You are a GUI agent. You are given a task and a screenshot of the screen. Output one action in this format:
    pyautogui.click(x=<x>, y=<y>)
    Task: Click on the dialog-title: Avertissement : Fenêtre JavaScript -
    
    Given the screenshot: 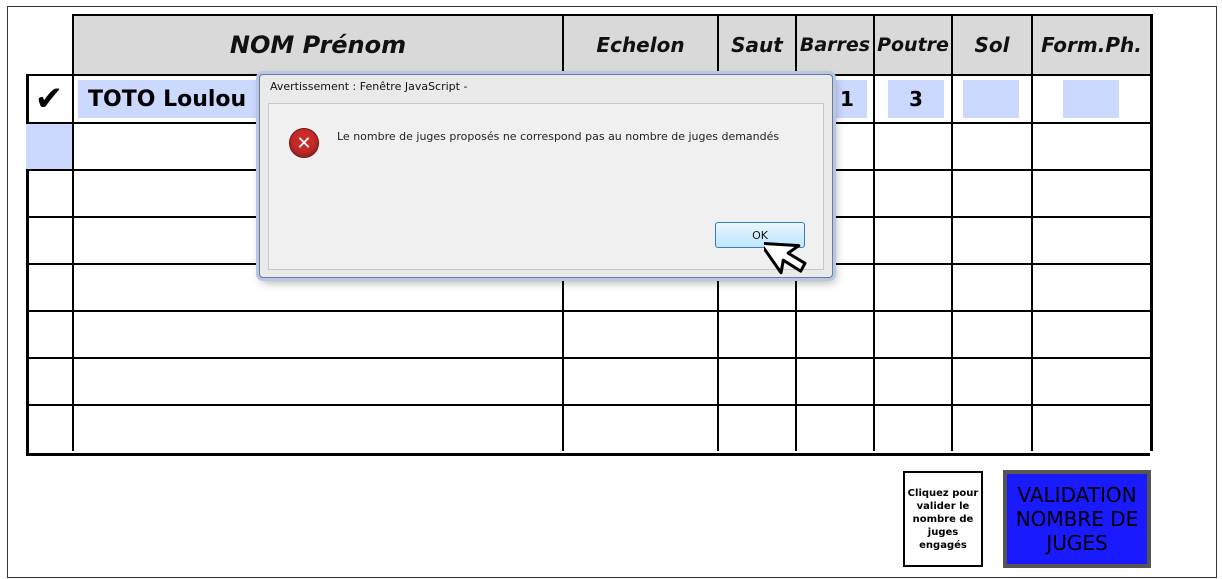 What is the action you would take?
    pyautogui.click(x=369, y=86)
    